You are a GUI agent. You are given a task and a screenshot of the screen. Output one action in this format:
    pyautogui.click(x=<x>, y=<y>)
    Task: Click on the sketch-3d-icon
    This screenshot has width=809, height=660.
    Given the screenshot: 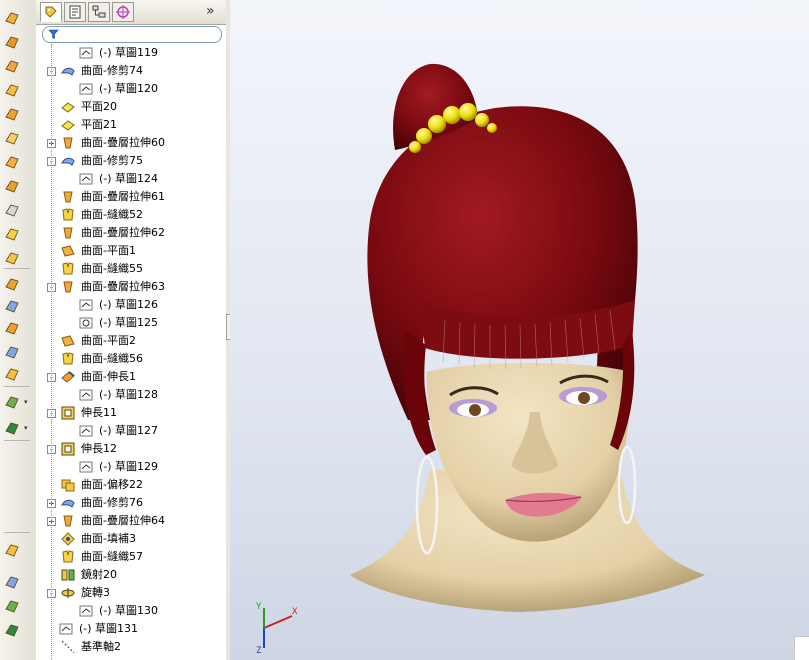 What is the action you would take?
    pyautogui.click(x=86, y=323)
    